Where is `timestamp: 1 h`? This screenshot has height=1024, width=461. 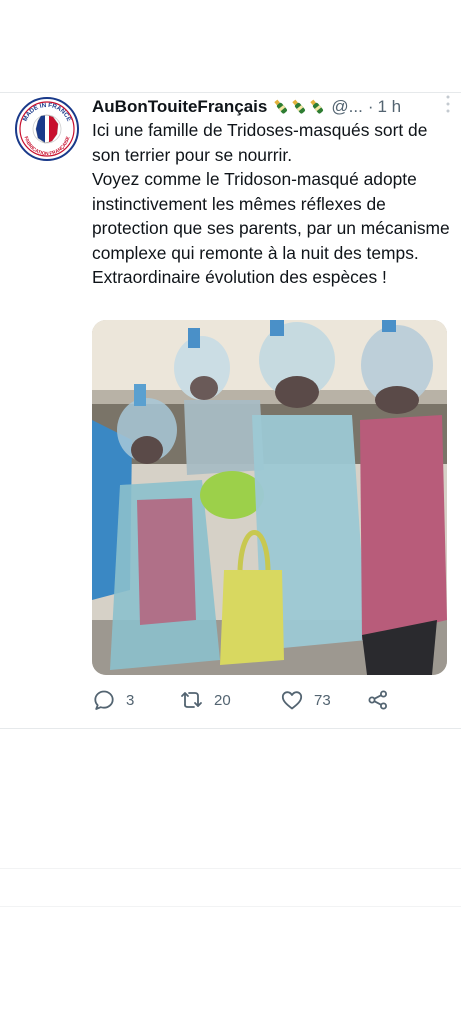 timestamp: 1 h is located at coordinates (389, 107).